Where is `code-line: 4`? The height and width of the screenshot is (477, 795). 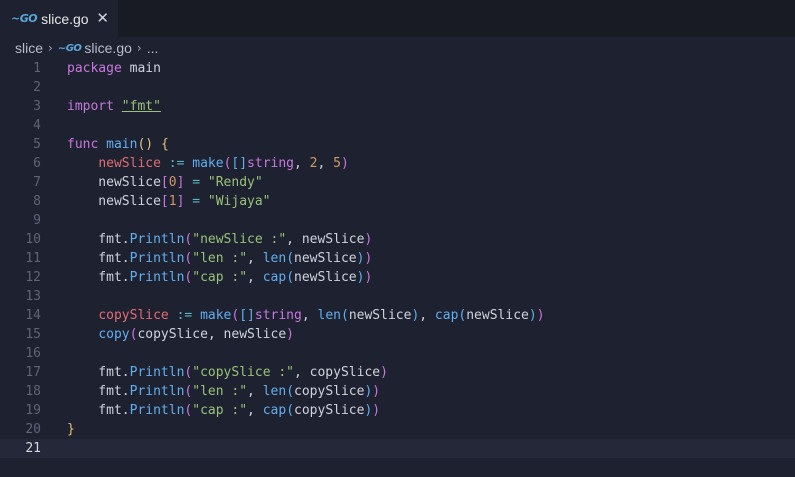
code-line: 4 is located at coordinates (397, 125).